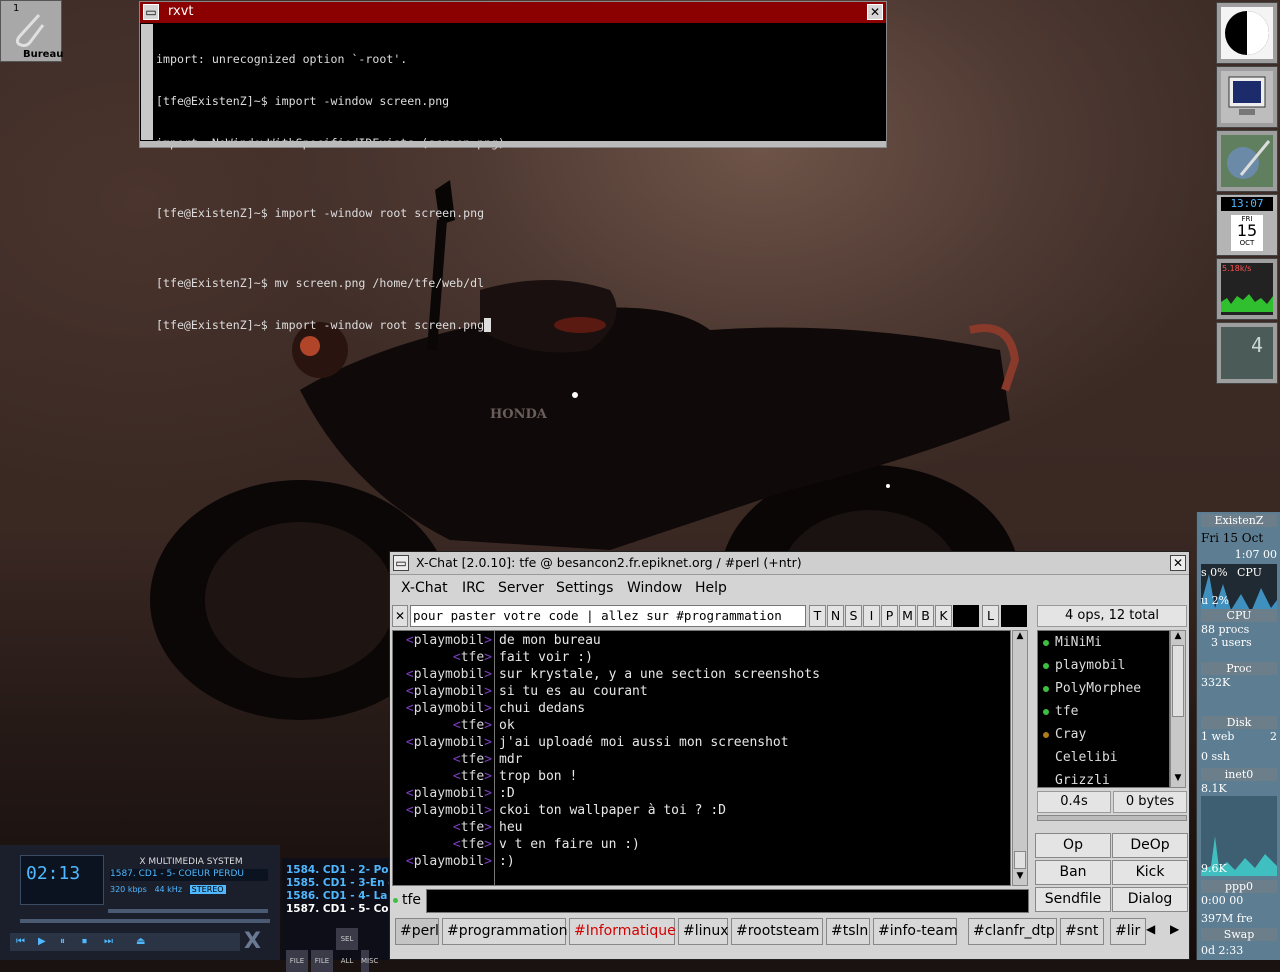  Describe the element at coordinates (835, 616) in the screenshot. I see `mode-n-button: N` at that location.